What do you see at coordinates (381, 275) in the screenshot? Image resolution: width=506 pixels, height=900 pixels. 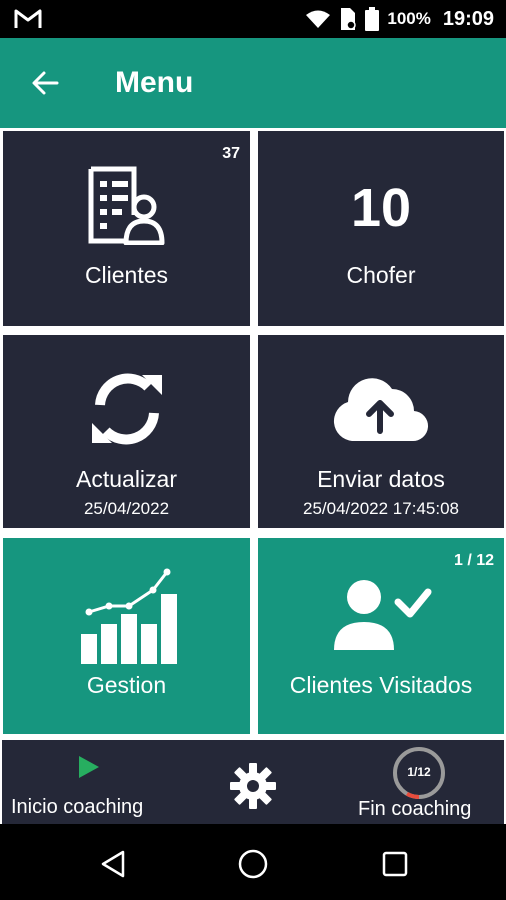 I see `chofer-label: Chofer` at bounding box center [381, 275].